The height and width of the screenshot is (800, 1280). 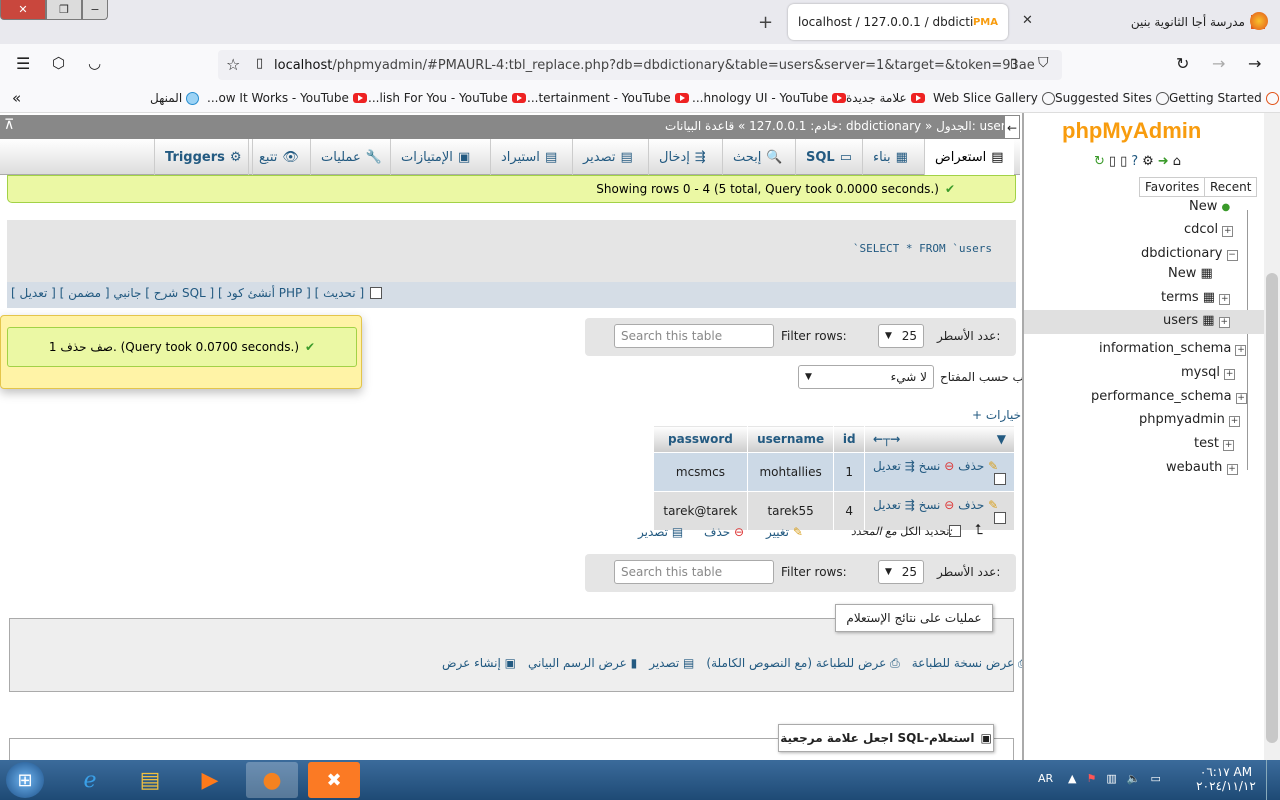 I want to click on window-close-button: ✕, so click(x=23, y=10).